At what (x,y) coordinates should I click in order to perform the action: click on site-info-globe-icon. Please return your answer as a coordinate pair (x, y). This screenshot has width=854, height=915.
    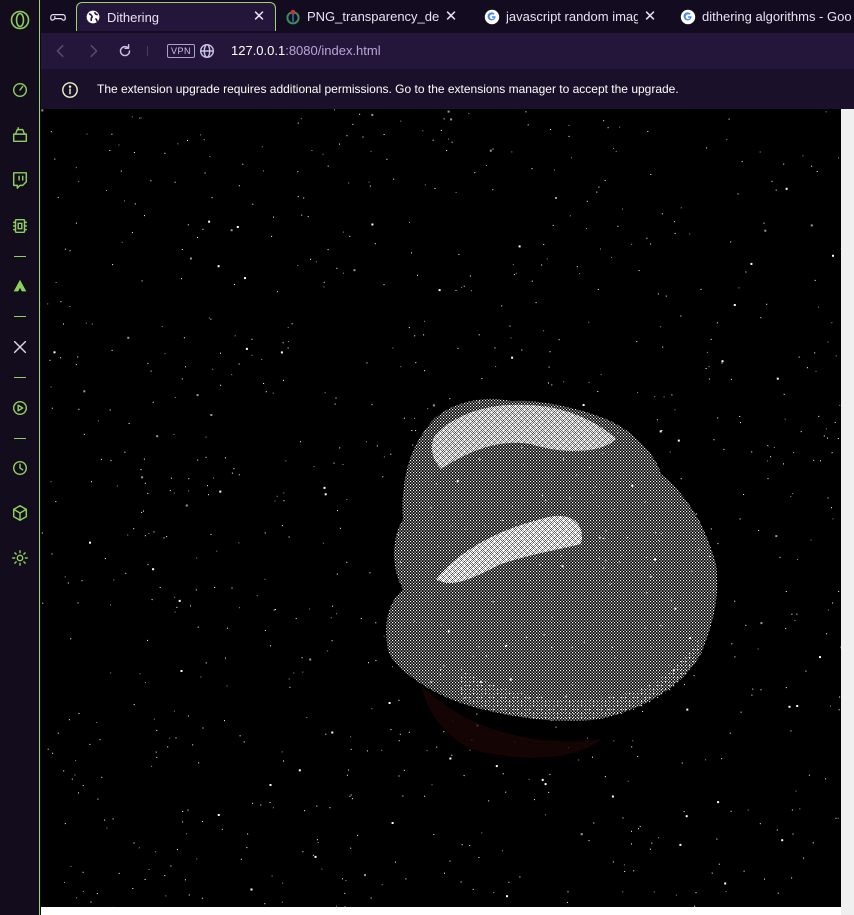
    Looking at the image, I should click on (207, 51).